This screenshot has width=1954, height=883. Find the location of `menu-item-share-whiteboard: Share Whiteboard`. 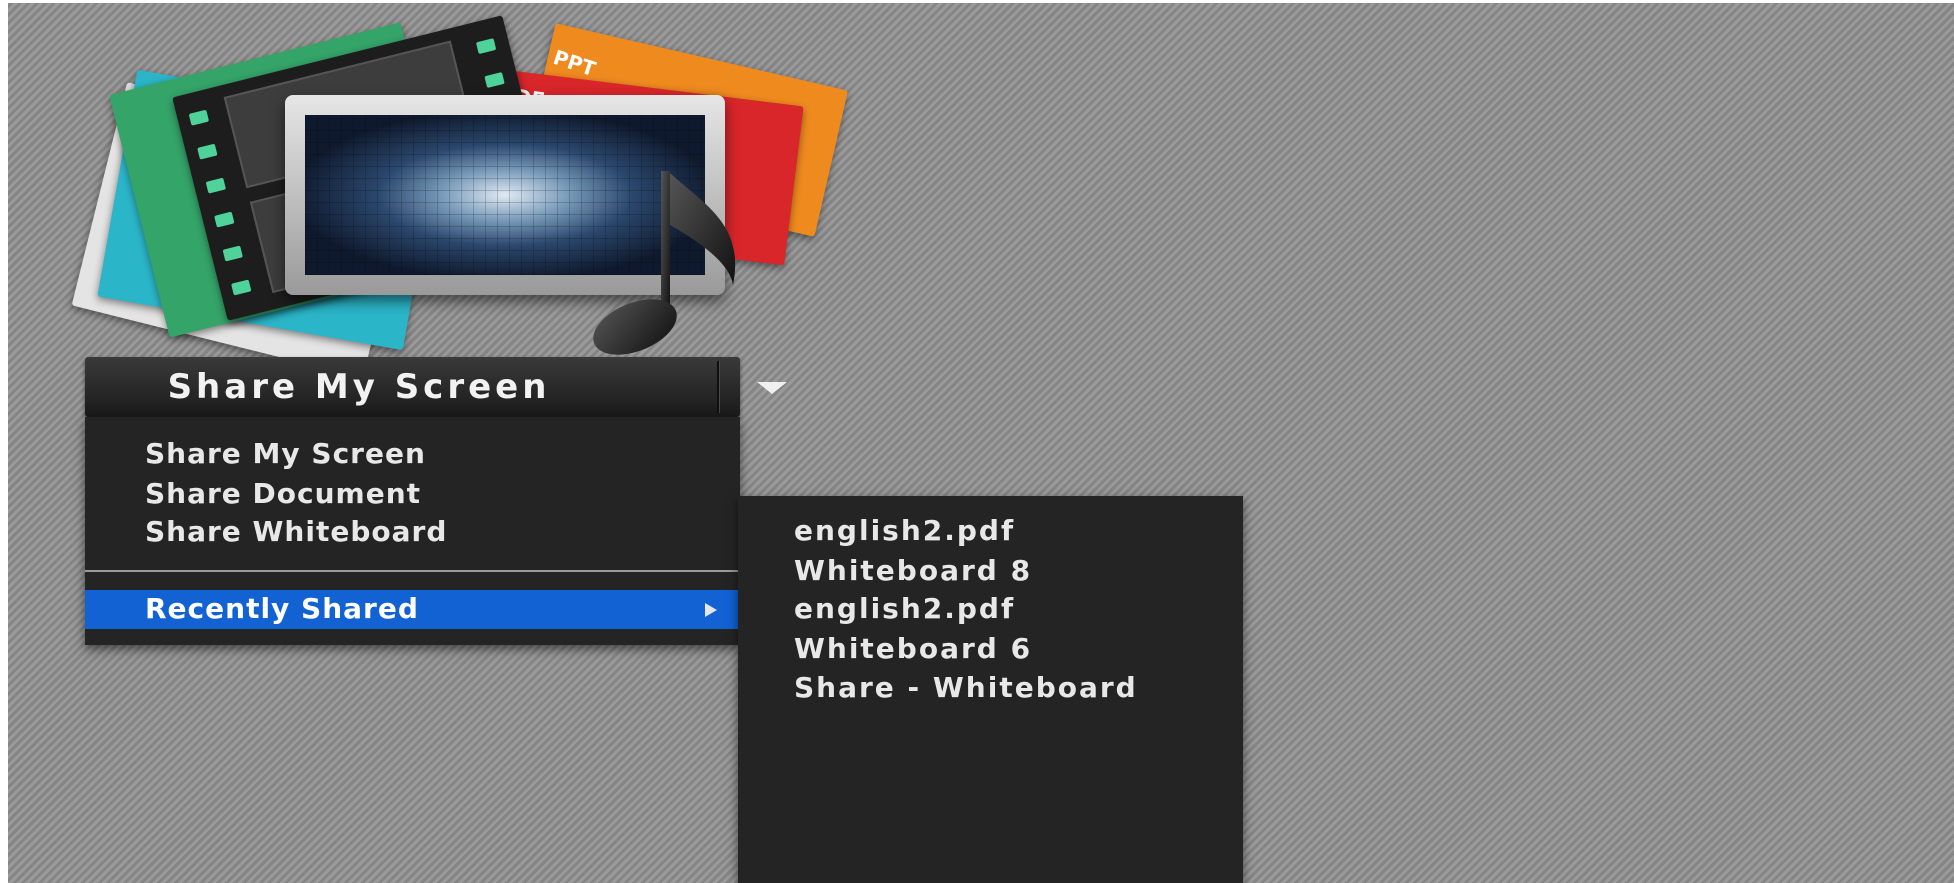

menu-item-share-whiteboard: Share Whiteboard is located at coordinates (296, 531).